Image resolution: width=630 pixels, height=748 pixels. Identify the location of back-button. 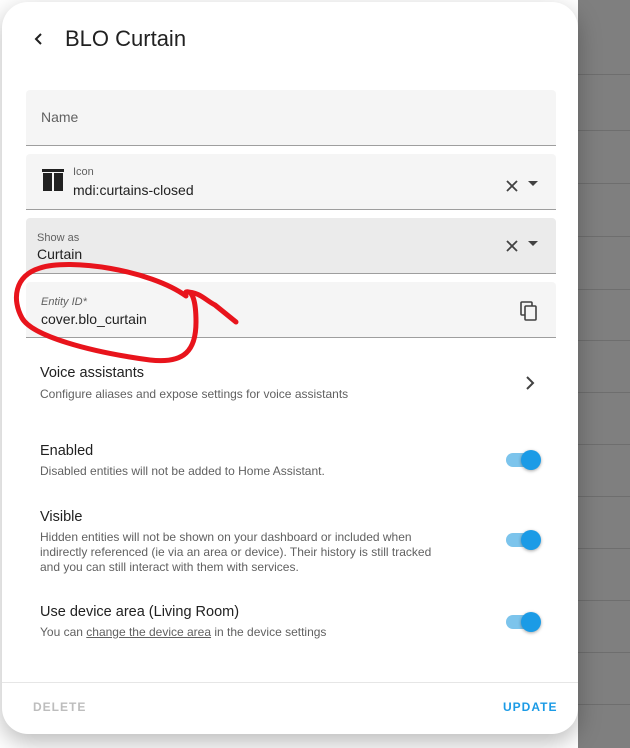
(39, 39).